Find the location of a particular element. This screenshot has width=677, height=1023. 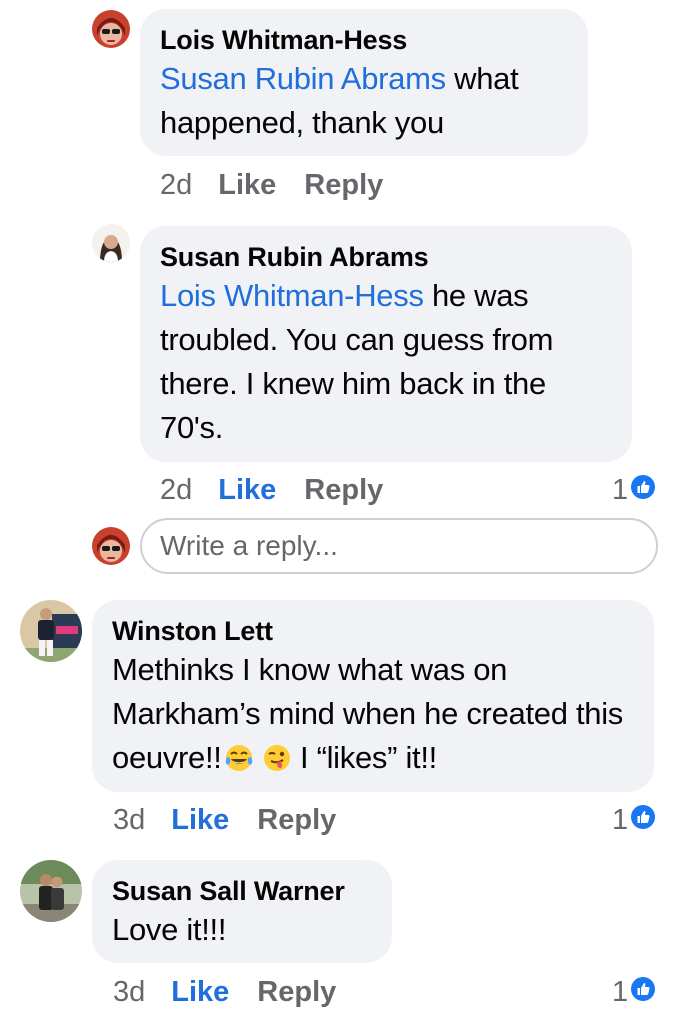

avatar-lois-whitman-hess is located at coordinates (111, 29).